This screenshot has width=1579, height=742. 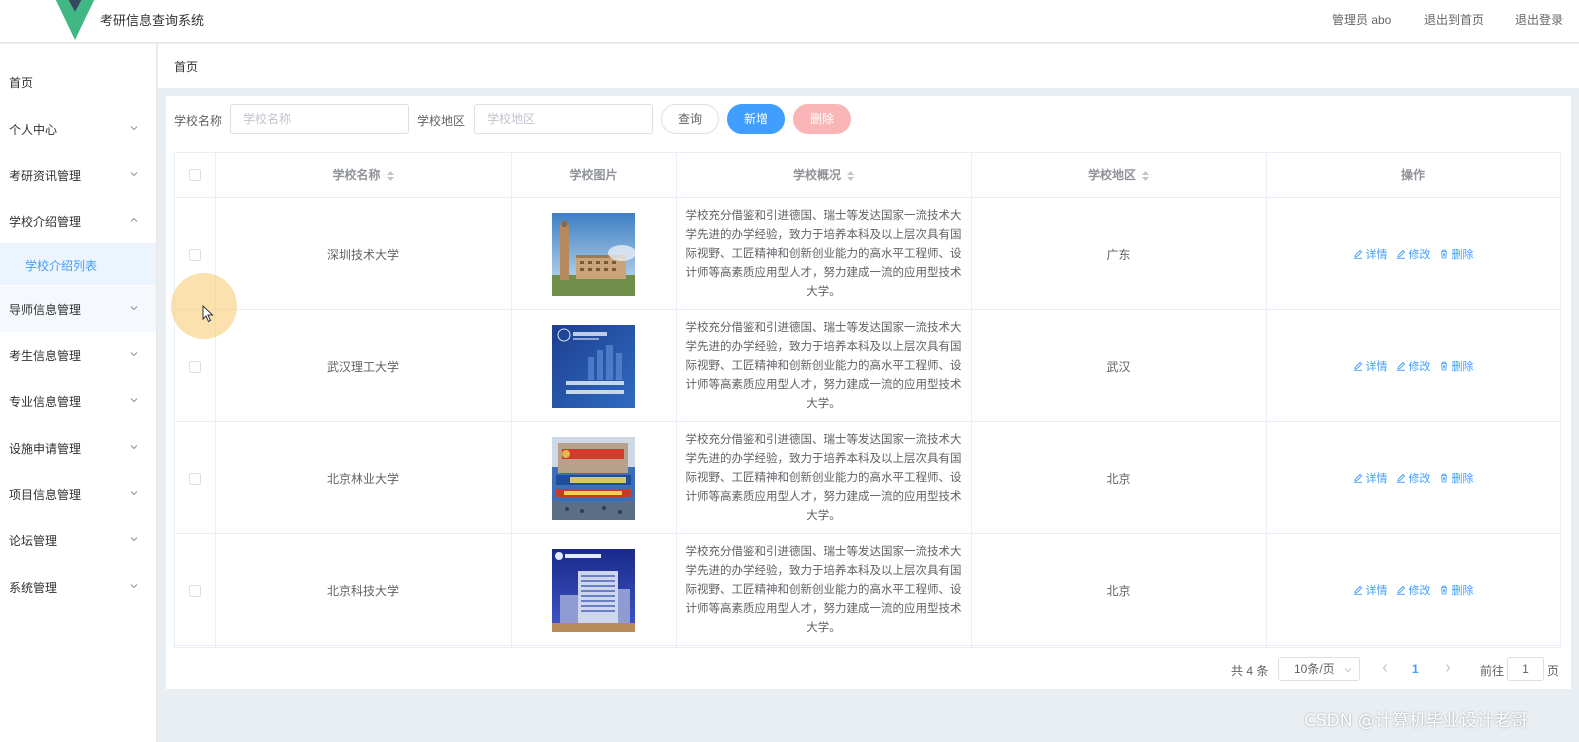 What do you see at coordinates (816, 175) in the screenshot?
I see `column-header-label: 学校概况` at bounding box center [816, 175].